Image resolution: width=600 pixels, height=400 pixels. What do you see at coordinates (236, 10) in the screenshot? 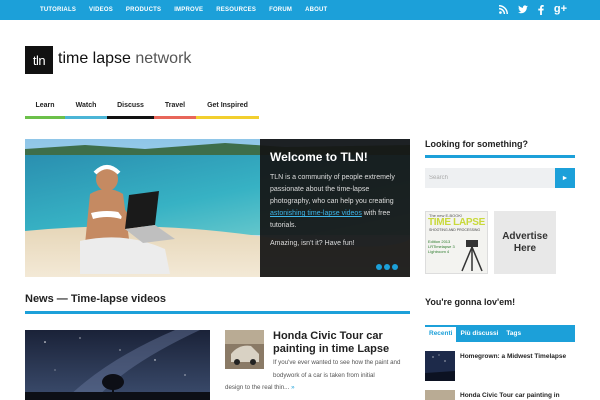
I see `nav-item-resources: RESOURCES` at bounding box center [236, 10].